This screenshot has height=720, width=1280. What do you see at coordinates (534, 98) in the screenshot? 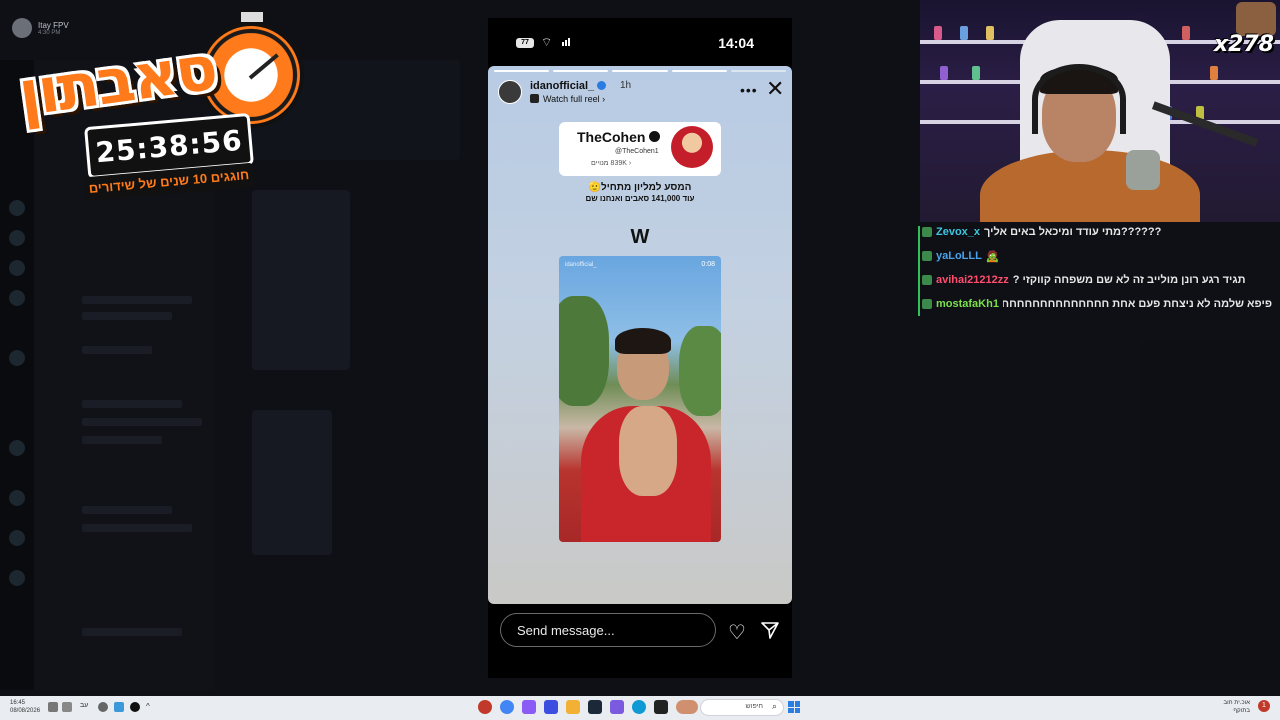
I see `reel-icon` at bounding box center [534, 98].